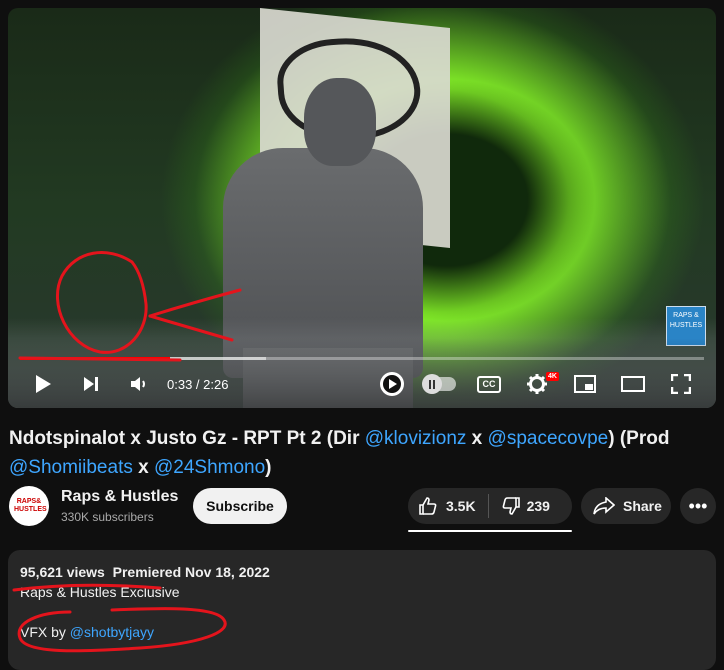  I want to click on next-button, so click(91, 384).